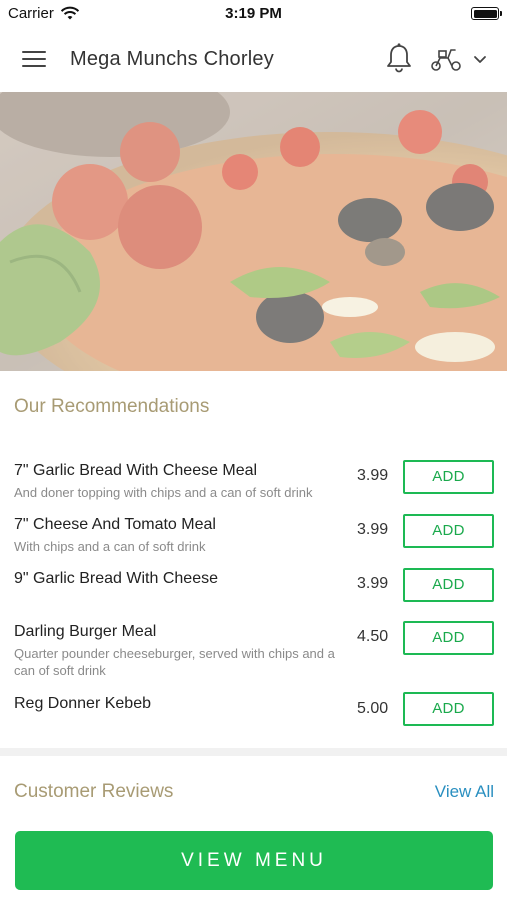  What do you see at coordinates (172, 59) in the screenshot?
I see `restaurant-title: Mega Munchs Chorley` at bounding box center [172, 59].